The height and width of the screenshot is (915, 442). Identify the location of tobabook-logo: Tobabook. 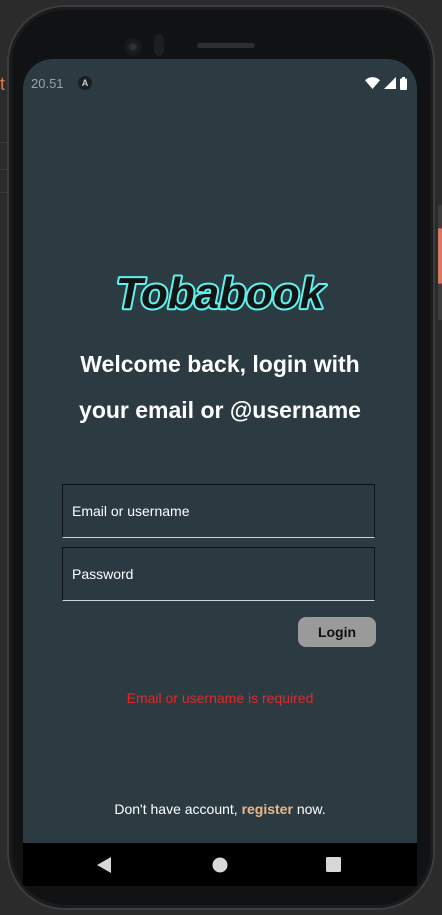
(221, 294).